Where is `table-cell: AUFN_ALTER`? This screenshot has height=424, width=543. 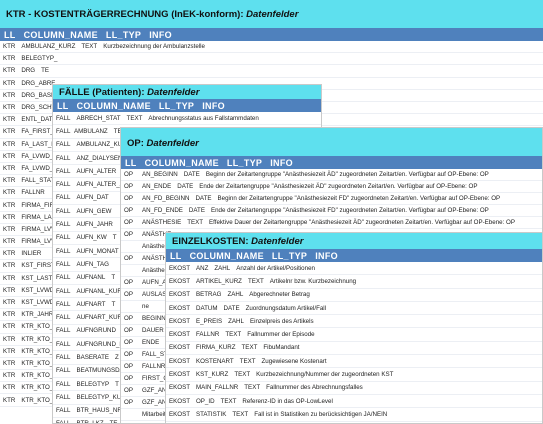
table-cell: AUFN_ALTER is located at coordinates (96, 171).